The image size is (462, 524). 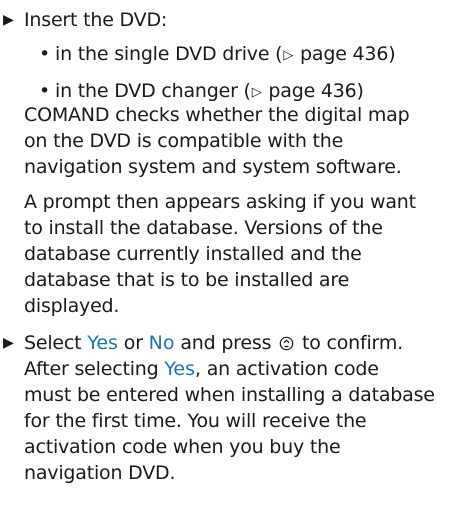 I want to click on paragraph-line: database that is to be installed are, so click(x=187, y=280).